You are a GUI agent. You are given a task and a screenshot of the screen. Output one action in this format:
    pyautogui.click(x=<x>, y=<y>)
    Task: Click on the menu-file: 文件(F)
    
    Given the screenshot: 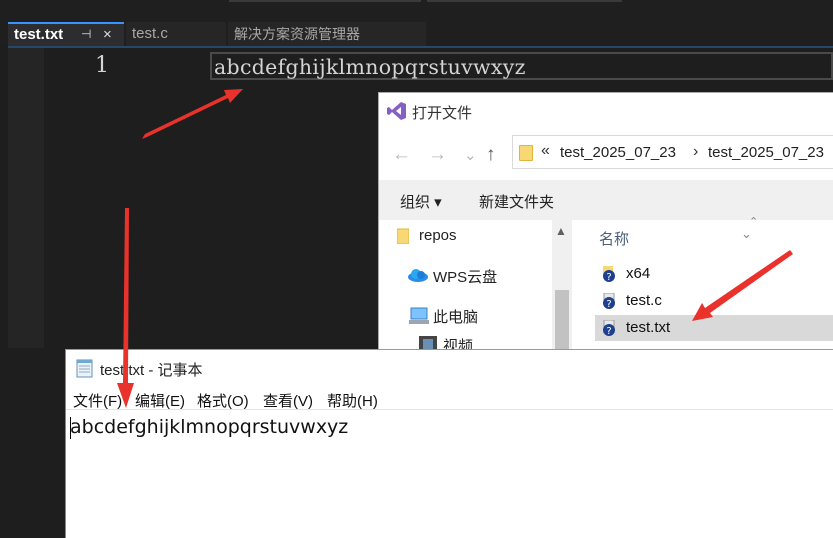 What is the action you would take?
    pyautogui.click(x=97, y=400)
    